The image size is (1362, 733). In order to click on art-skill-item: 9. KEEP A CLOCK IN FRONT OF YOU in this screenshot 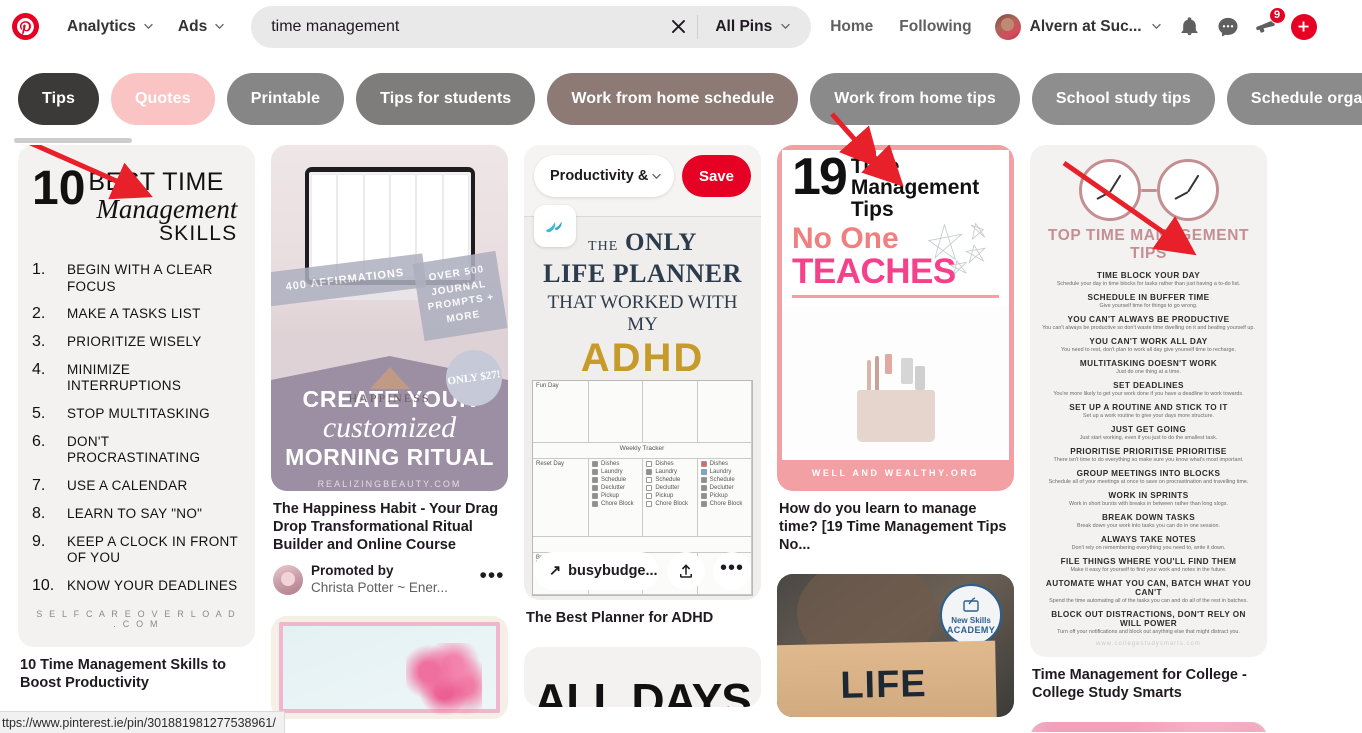, I will do `click(136, 550)`.